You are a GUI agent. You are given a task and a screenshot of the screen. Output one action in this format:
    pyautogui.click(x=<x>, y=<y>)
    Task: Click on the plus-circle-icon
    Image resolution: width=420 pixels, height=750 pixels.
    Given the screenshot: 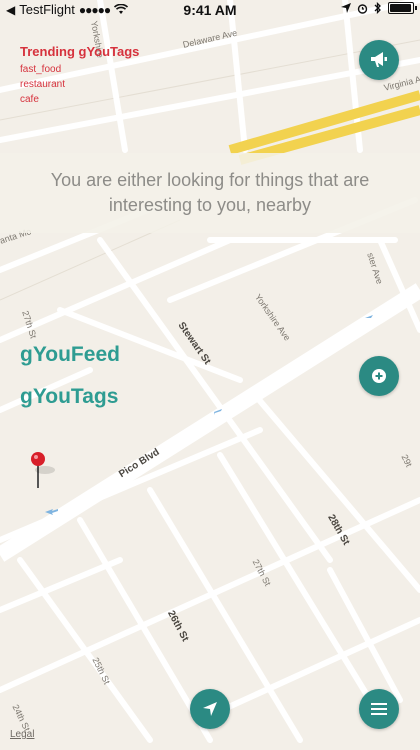 What is the action you would take?
    pyautogui.click(x=379, y=376)
    